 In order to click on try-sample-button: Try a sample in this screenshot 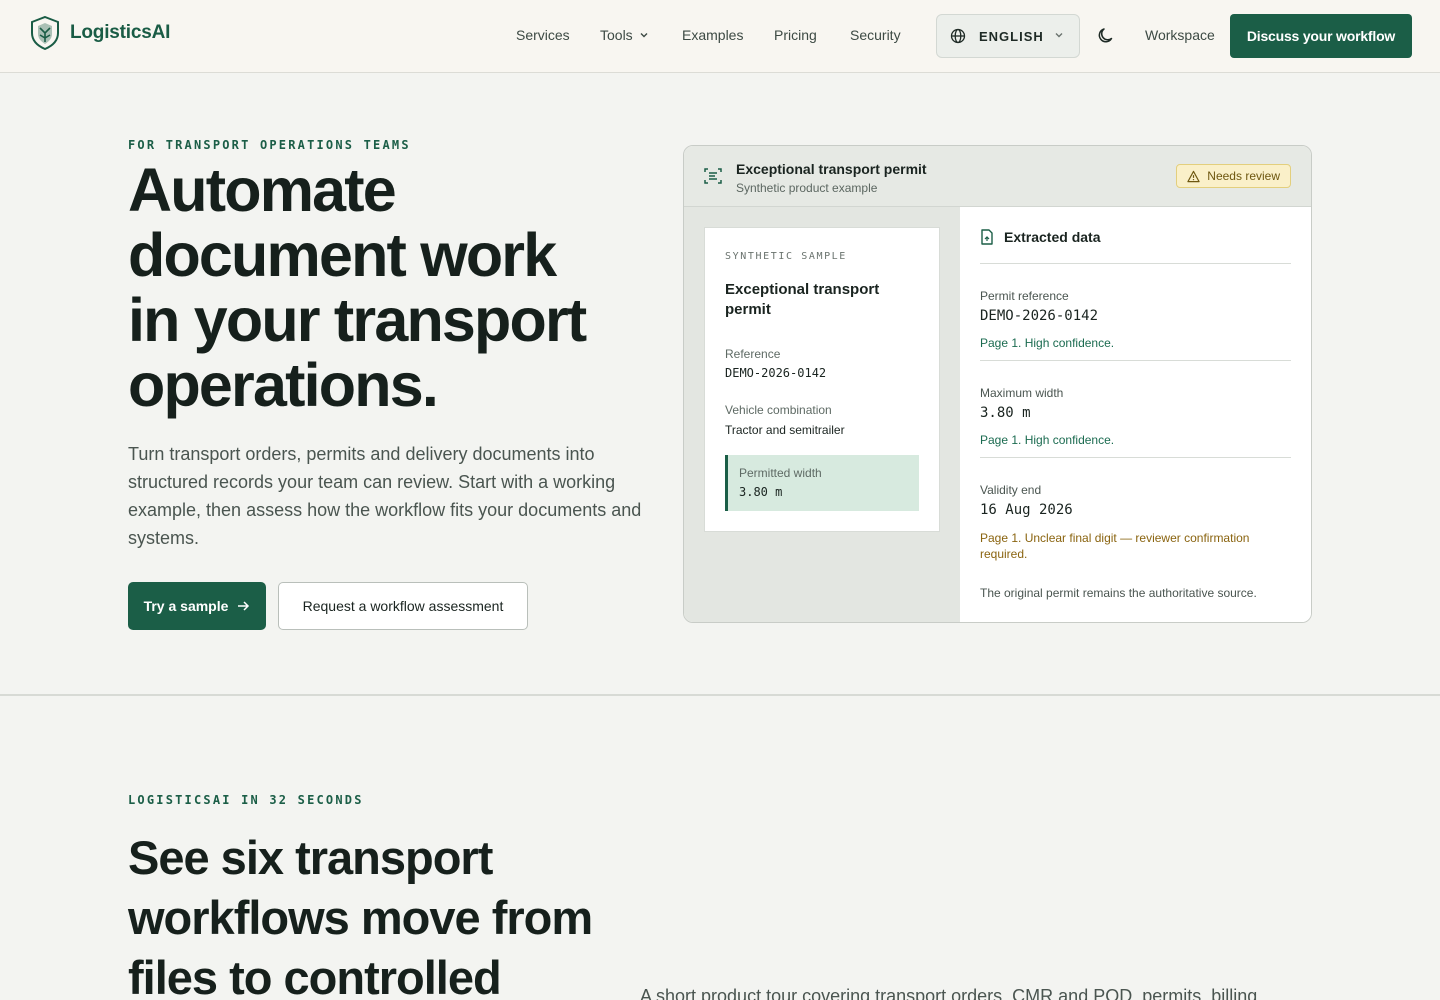, I will do `click(197, 606)`.